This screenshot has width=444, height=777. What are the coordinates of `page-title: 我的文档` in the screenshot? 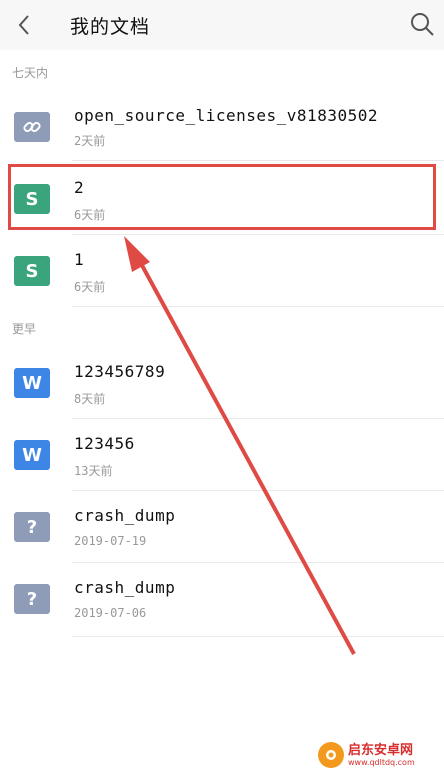 It's located at (110, 27).